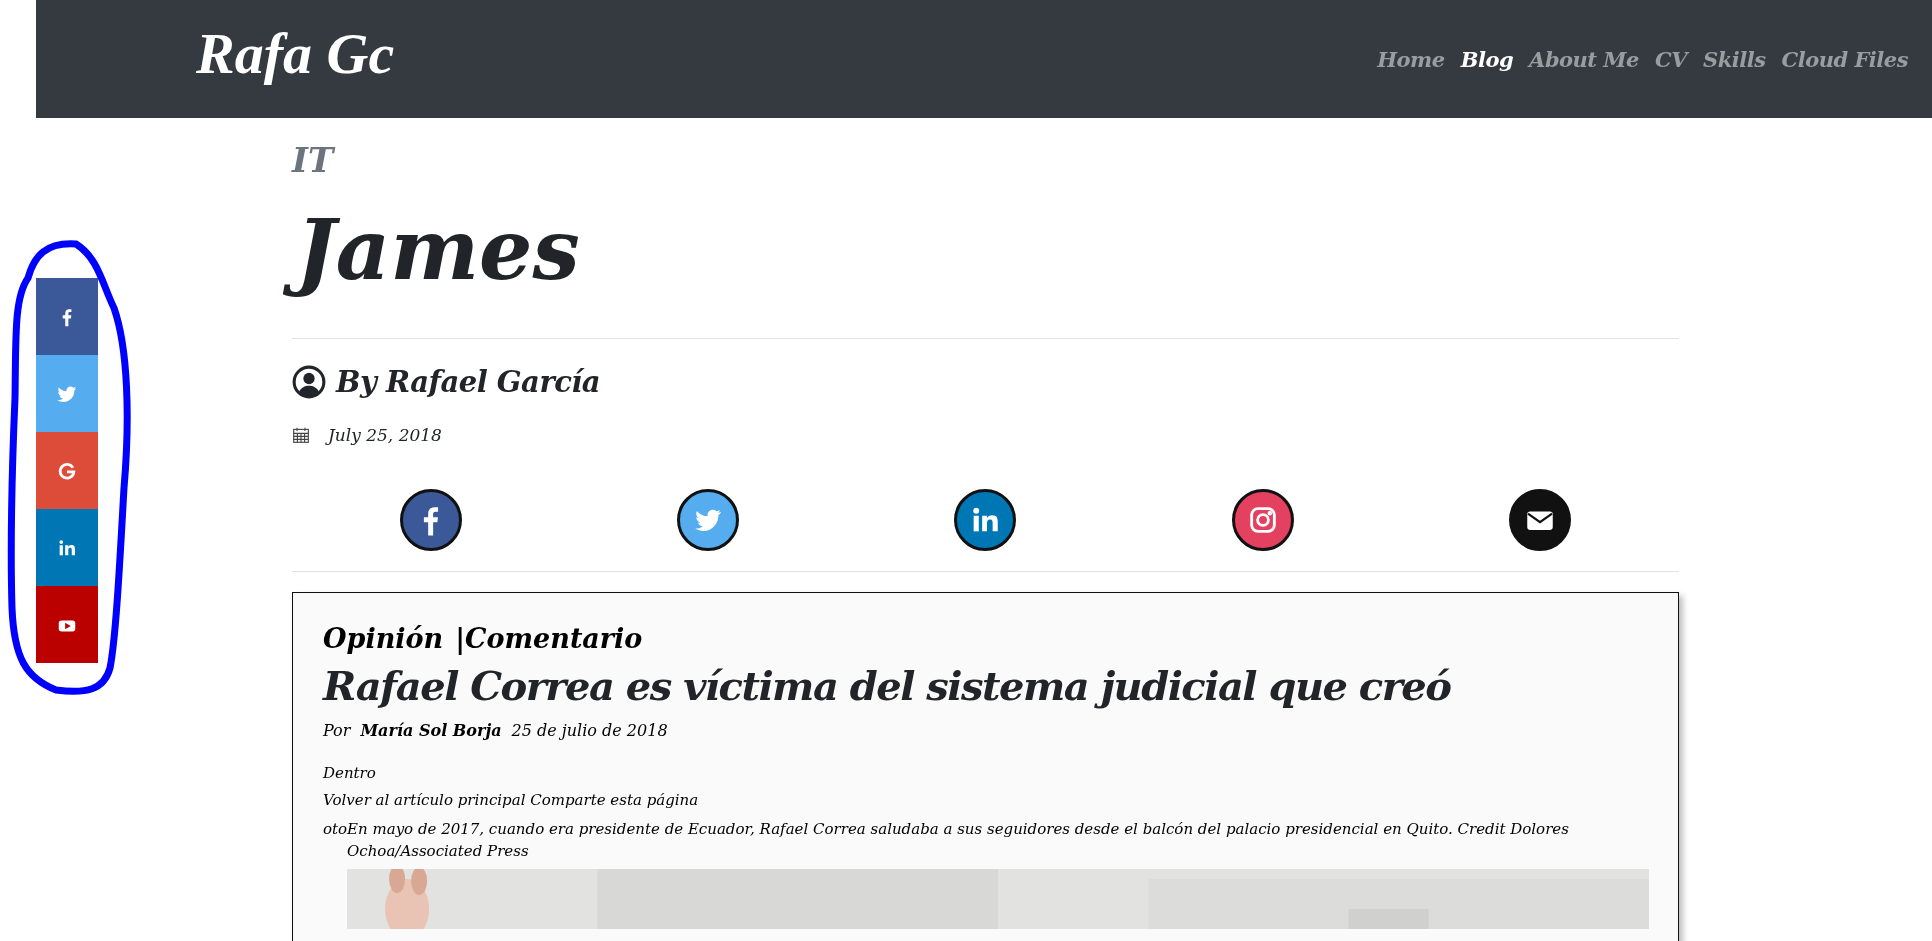 This screenshot has height=941, width=1932. I want to click on article-date: 25 de julio de 2018, so click(589, 730).